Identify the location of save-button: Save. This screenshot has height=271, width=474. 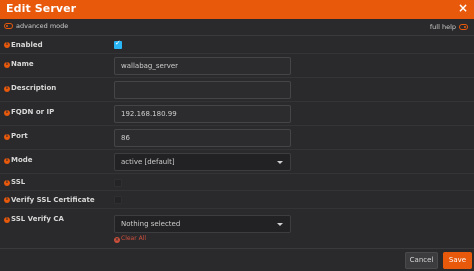
(457, 260).